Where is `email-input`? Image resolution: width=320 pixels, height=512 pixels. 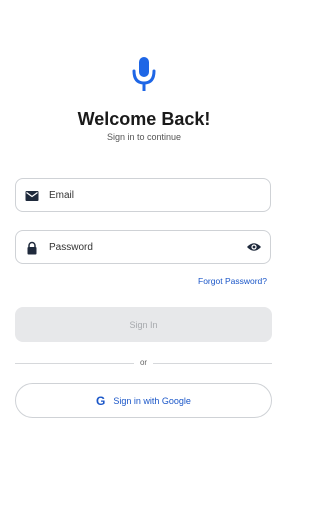 email-input is located at coordinates (144, 195).